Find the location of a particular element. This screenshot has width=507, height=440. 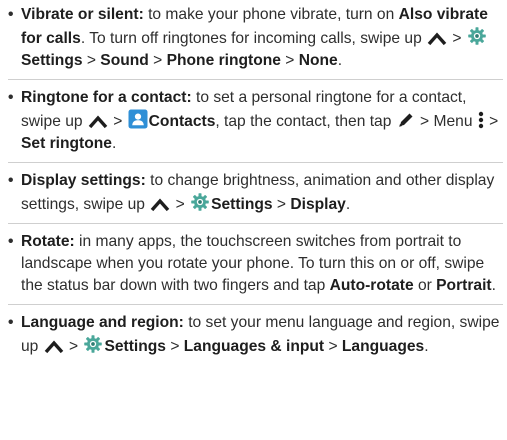

item-bold: Portrait is located at coordinates (464, 285).